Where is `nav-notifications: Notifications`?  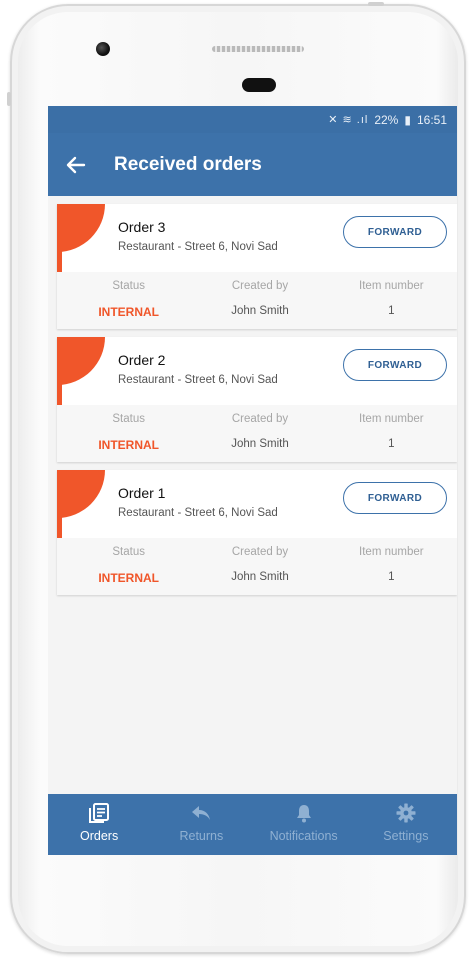 nav-notifications: Notifications is located at coordinates (304, 824).